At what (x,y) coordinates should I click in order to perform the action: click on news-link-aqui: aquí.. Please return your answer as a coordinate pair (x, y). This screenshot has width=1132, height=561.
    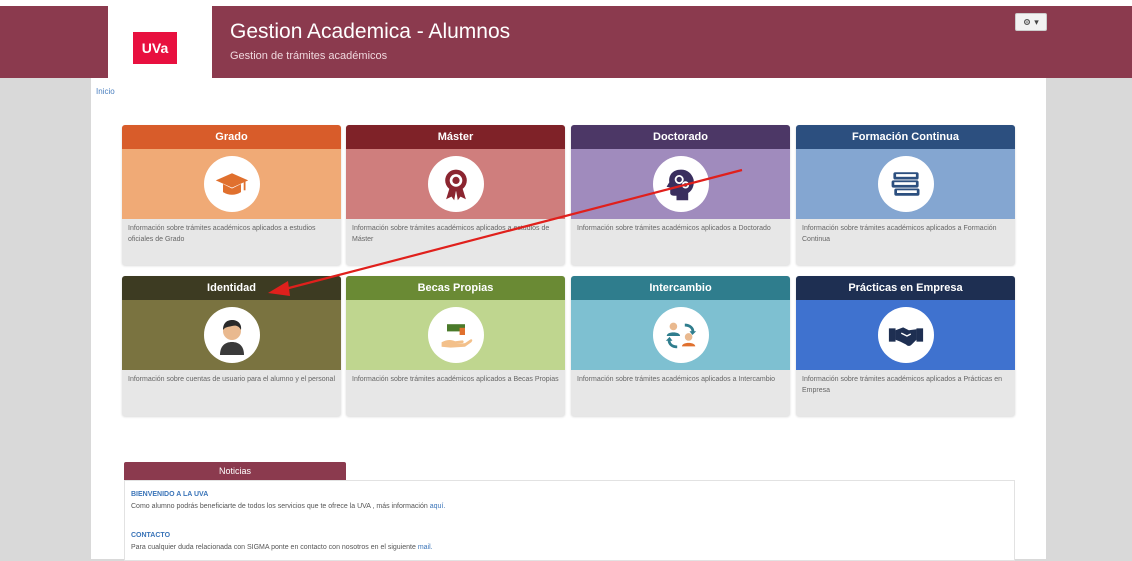
    Looking at the image, I should click on (438, 506).